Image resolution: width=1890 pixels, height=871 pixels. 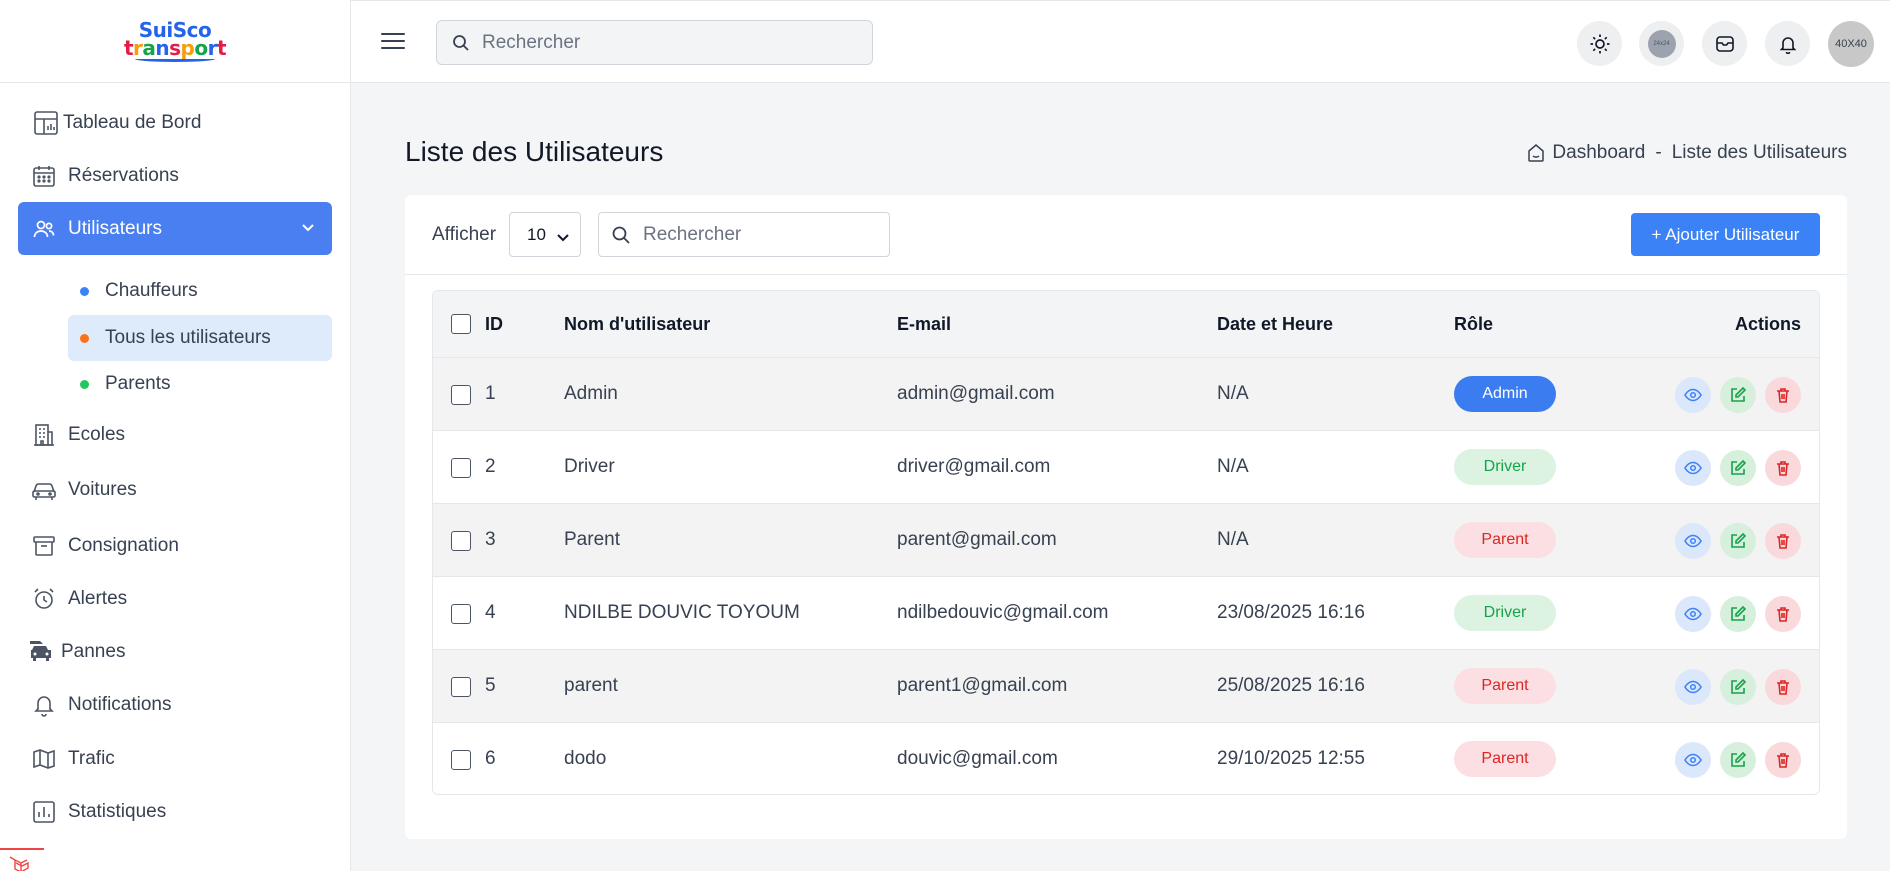 I want to click on sidebar-item-alertes: Alertes, so click(x=175, y=598).